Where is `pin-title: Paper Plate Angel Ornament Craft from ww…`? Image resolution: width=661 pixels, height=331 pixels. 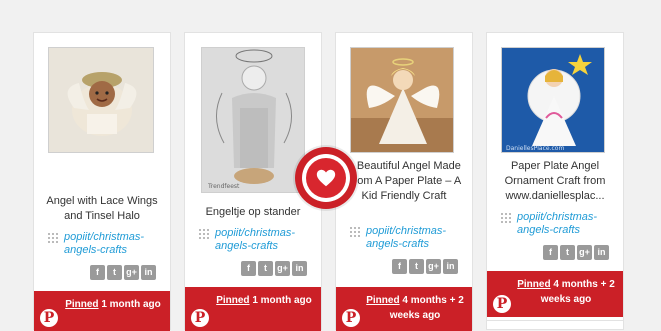
pin-title: Paper Plate Angel Ornament Craft from ww… is located at coordinates (555, 181).